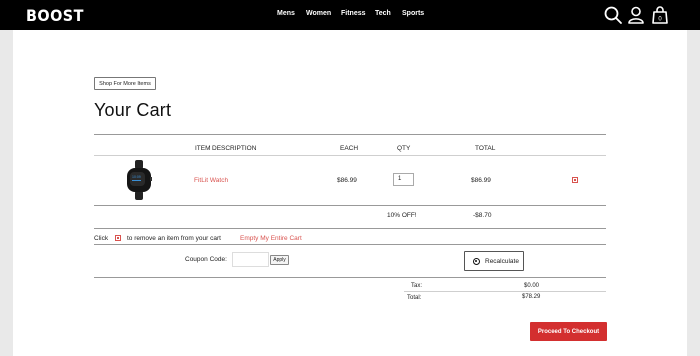  I want to click on recalculate-label: Recalculate, so click(502, 261).